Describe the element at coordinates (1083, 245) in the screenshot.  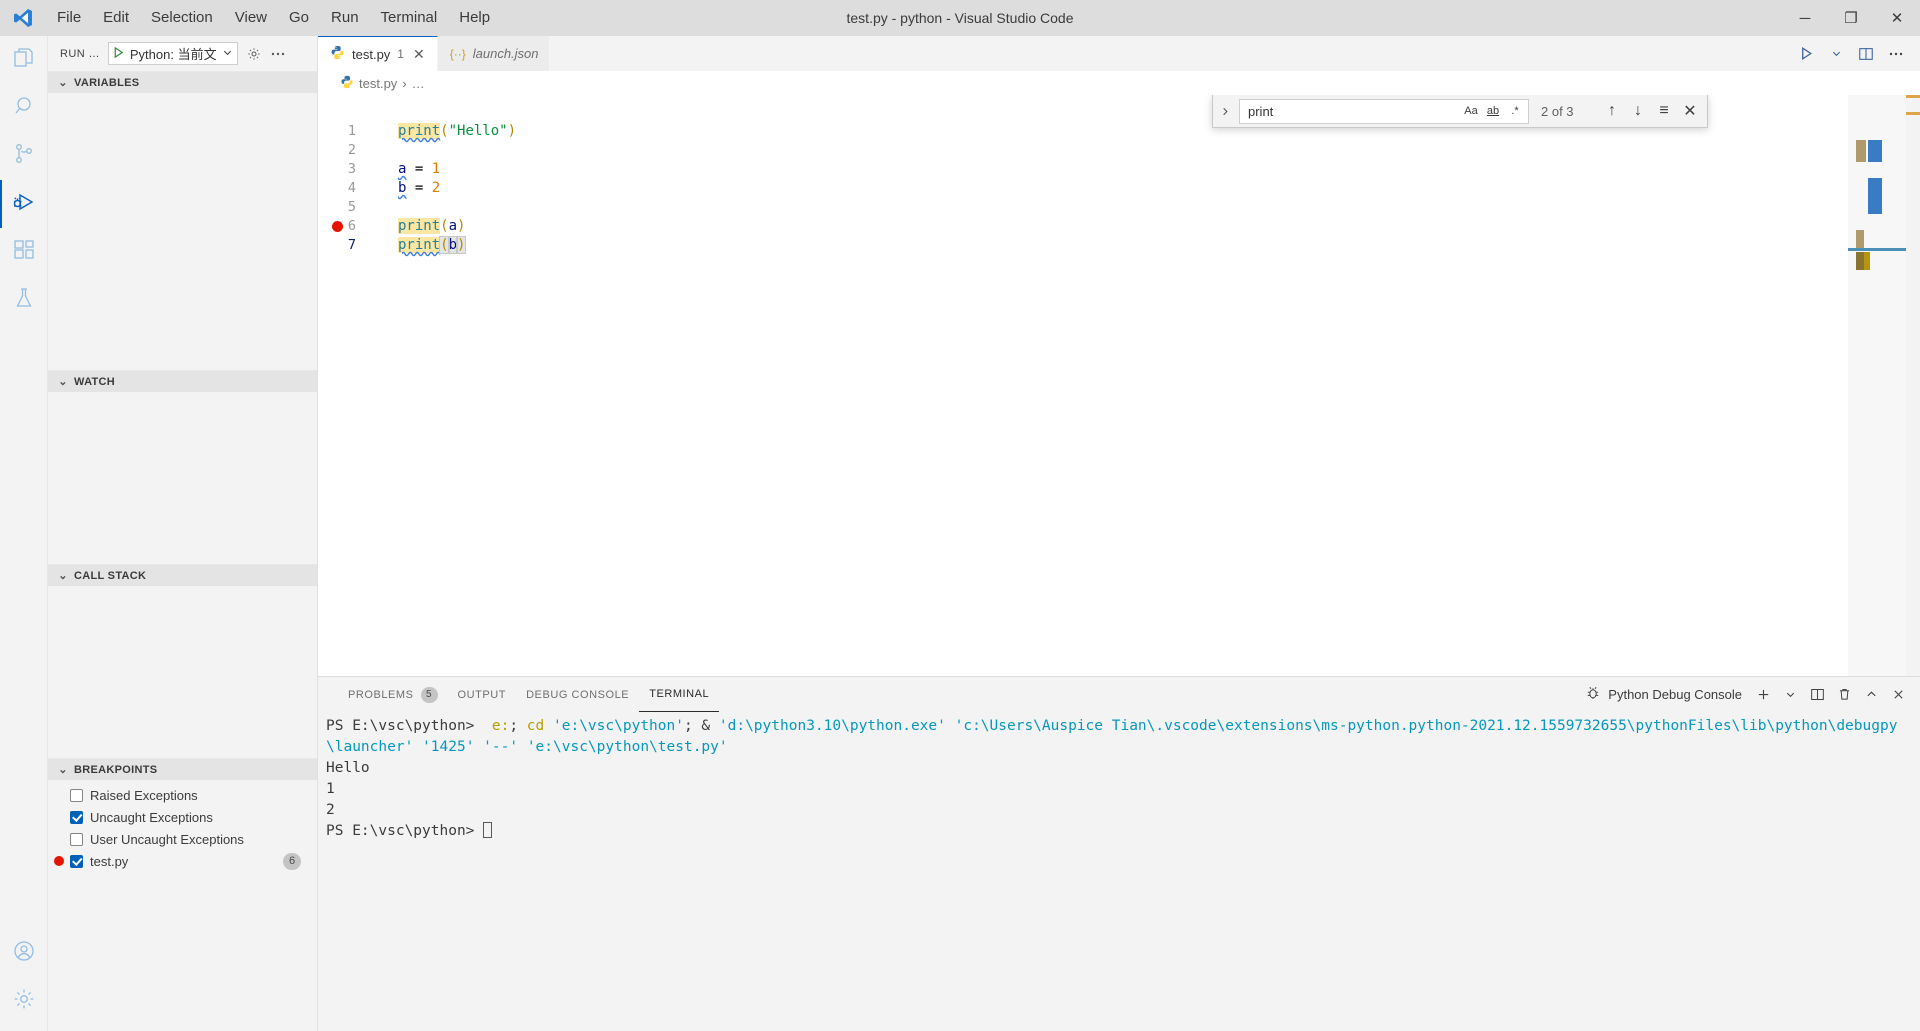
I see `code-line: 7 print(b)` at that location.